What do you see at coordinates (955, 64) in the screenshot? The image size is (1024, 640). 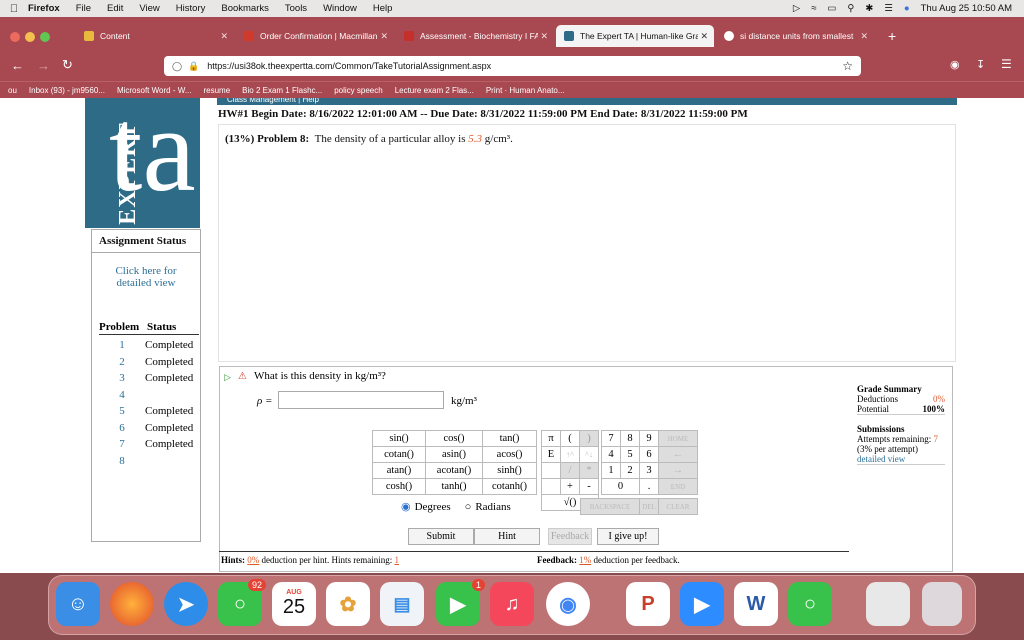 I see `pocket-icon: ◉` at bounding box center [955, 64].